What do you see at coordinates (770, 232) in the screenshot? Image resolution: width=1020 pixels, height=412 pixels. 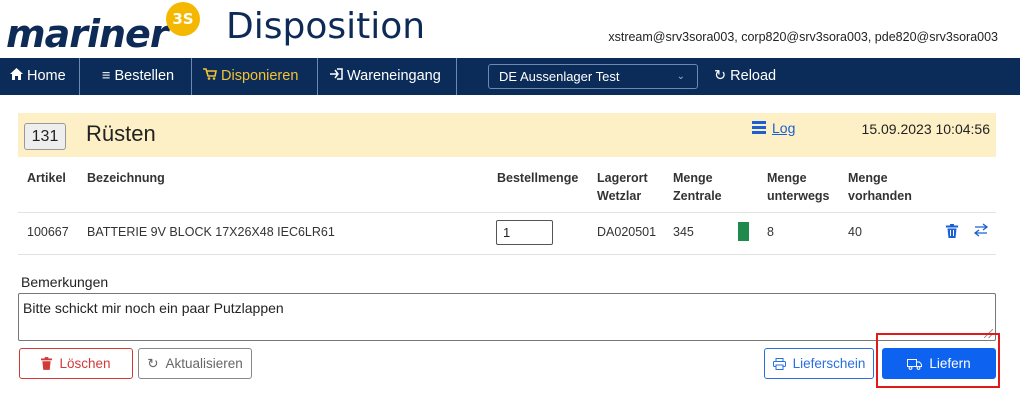 I see `cell-menge-unterwegs: 8` at bounding box center [770, 232].